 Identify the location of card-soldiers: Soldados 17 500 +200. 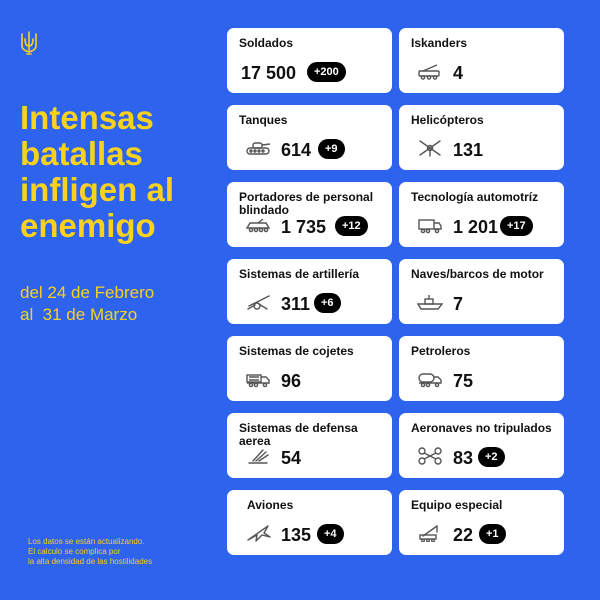
(309, 60).